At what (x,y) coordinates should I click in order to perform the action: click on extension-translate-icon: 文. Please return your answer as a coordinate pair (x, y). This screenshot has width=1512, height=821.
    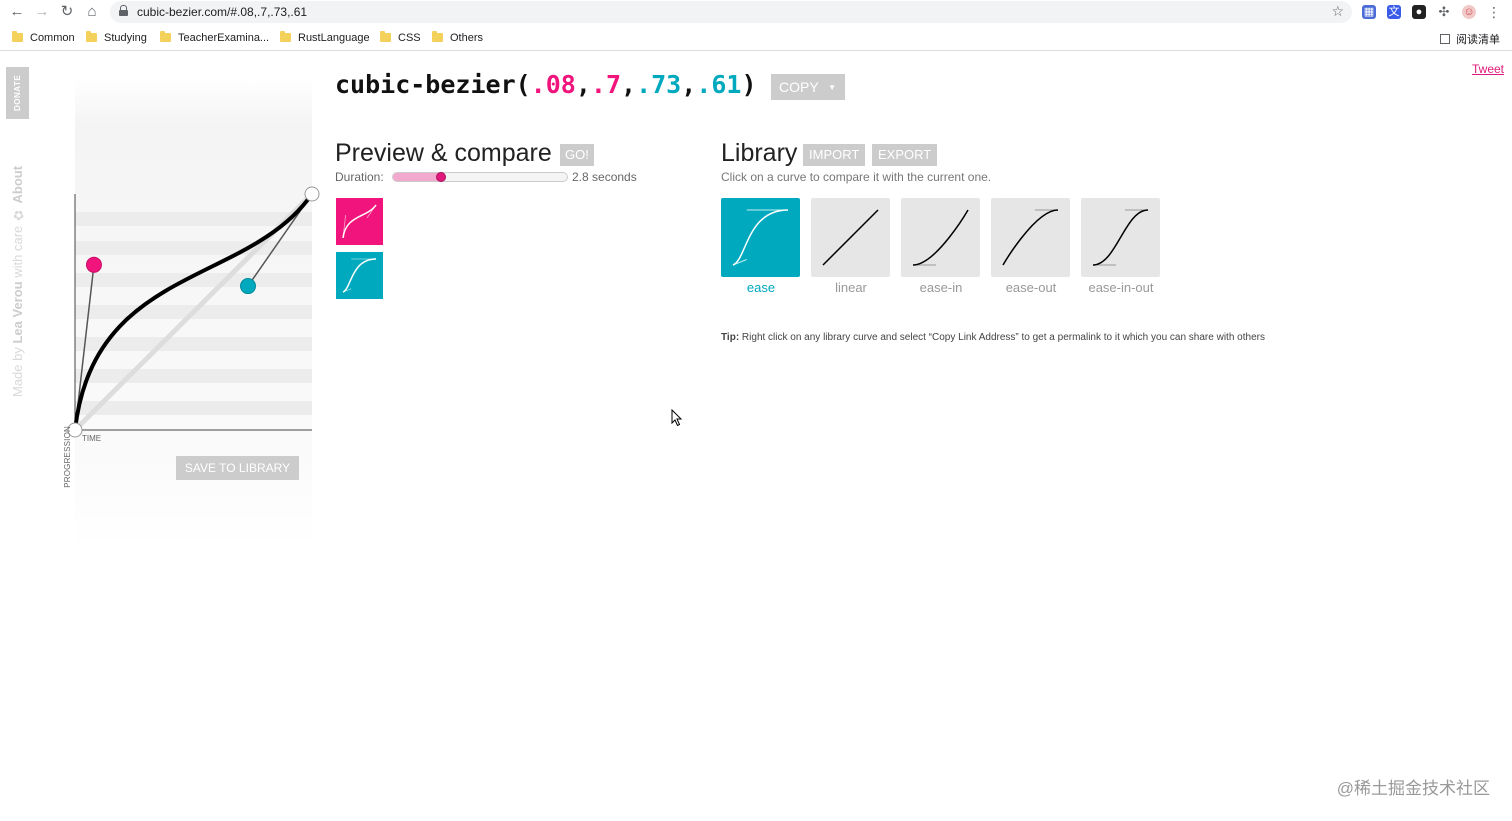
    Looking at the image, I should click on (1394, 12).